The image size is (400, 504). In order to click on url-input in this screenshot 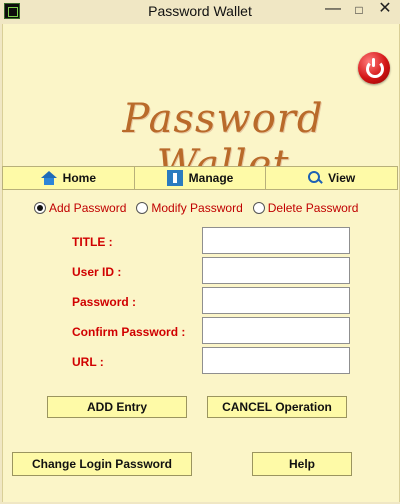, I will do `click(276, 360)`.